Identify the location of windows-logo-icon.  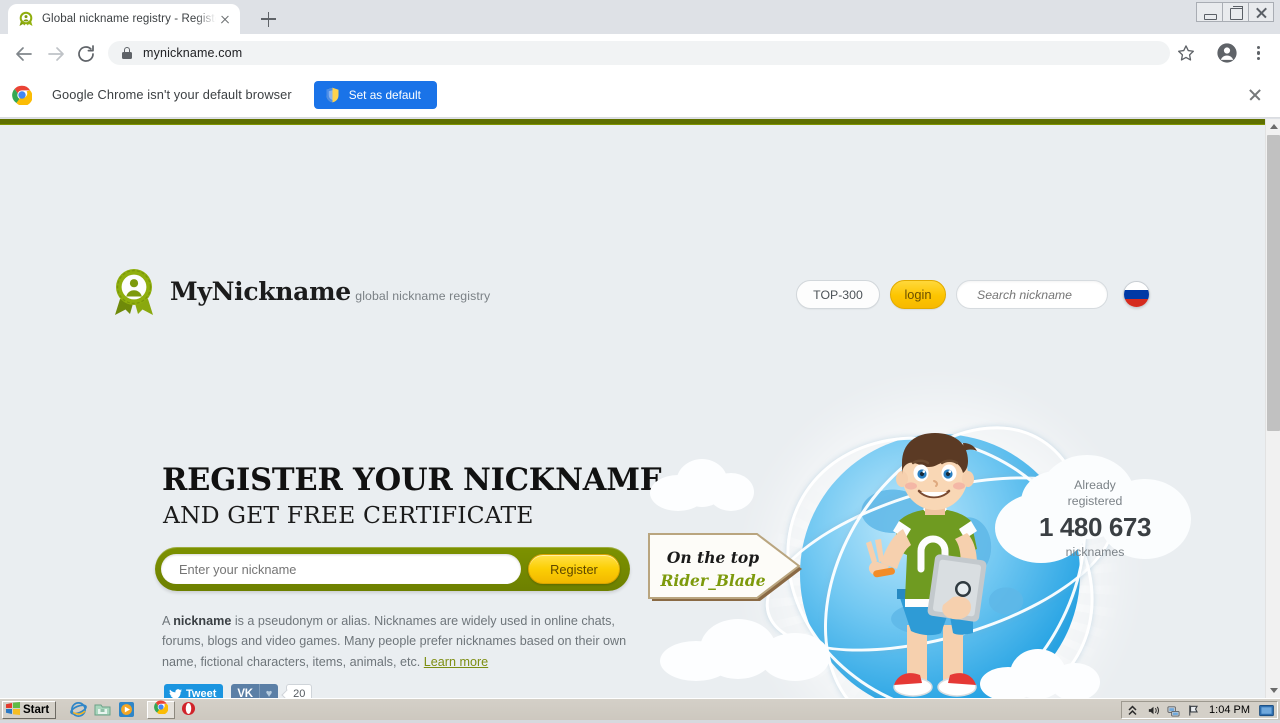
(13, 709).